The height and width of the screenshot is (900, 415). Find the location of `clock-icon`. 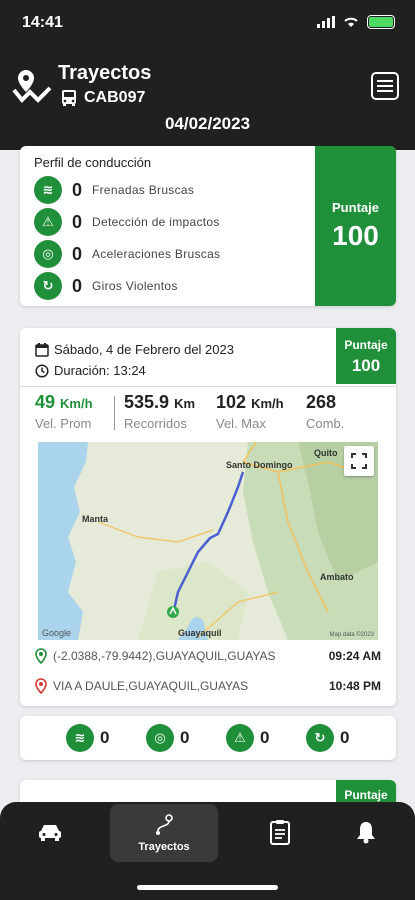

clock-icon is located at coordinates (42, 370).